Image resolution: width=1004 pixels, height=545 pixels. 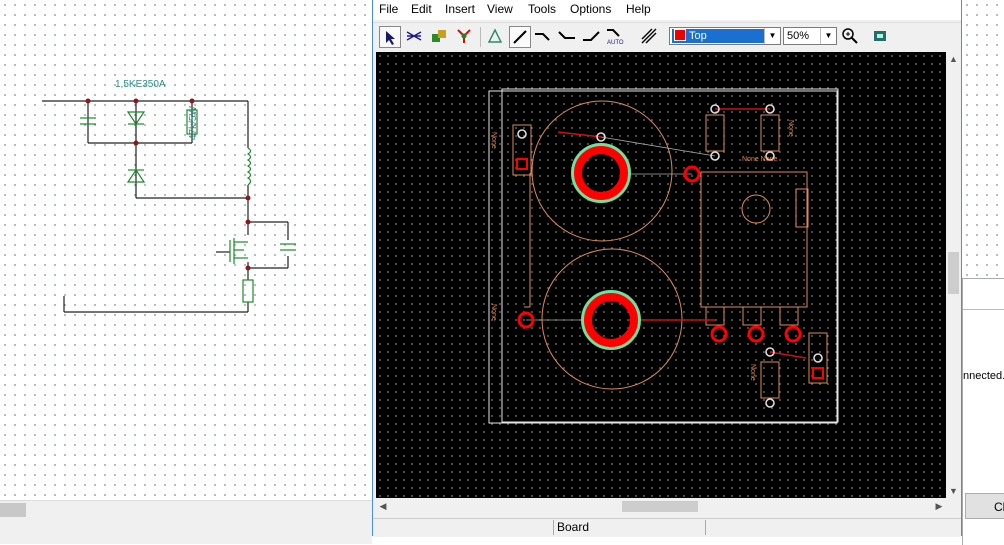 What do you see at coordinates (480, 37) in the screenshot?
I see `toolbar-separator` at bounding box center [480, 37].